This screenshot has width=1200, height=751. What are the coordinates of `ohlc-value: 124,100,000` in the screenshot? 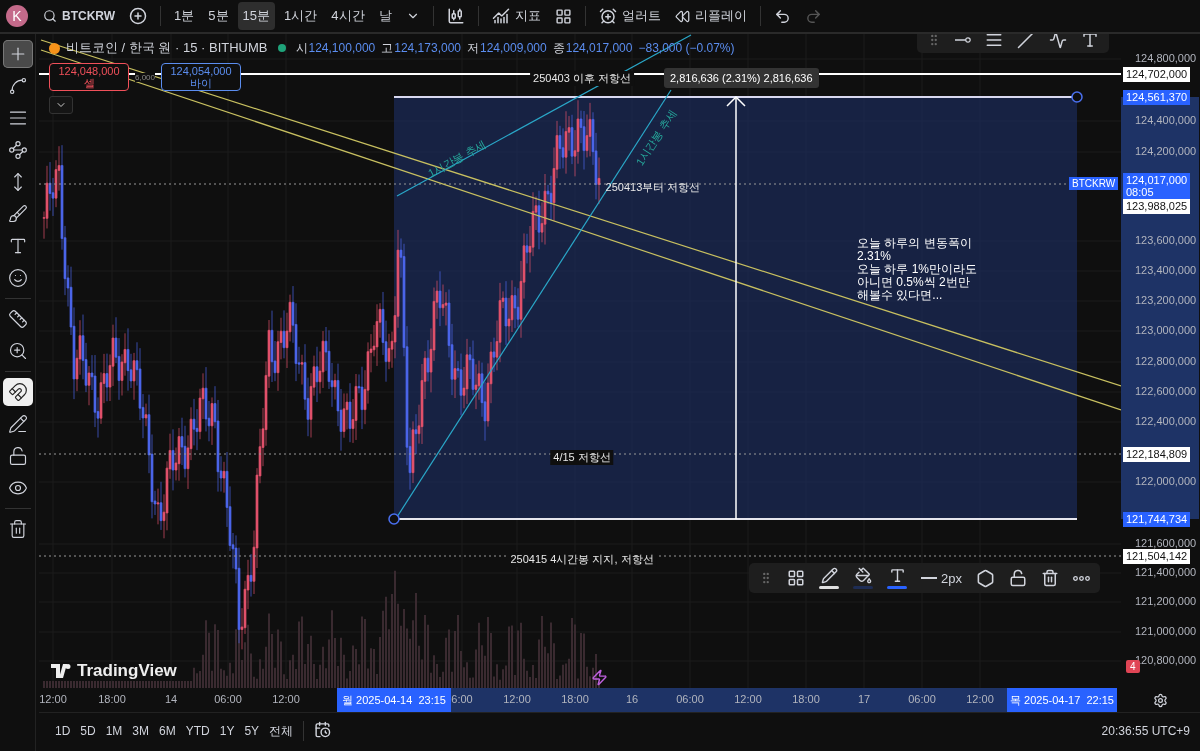 It's located at (342, 48).